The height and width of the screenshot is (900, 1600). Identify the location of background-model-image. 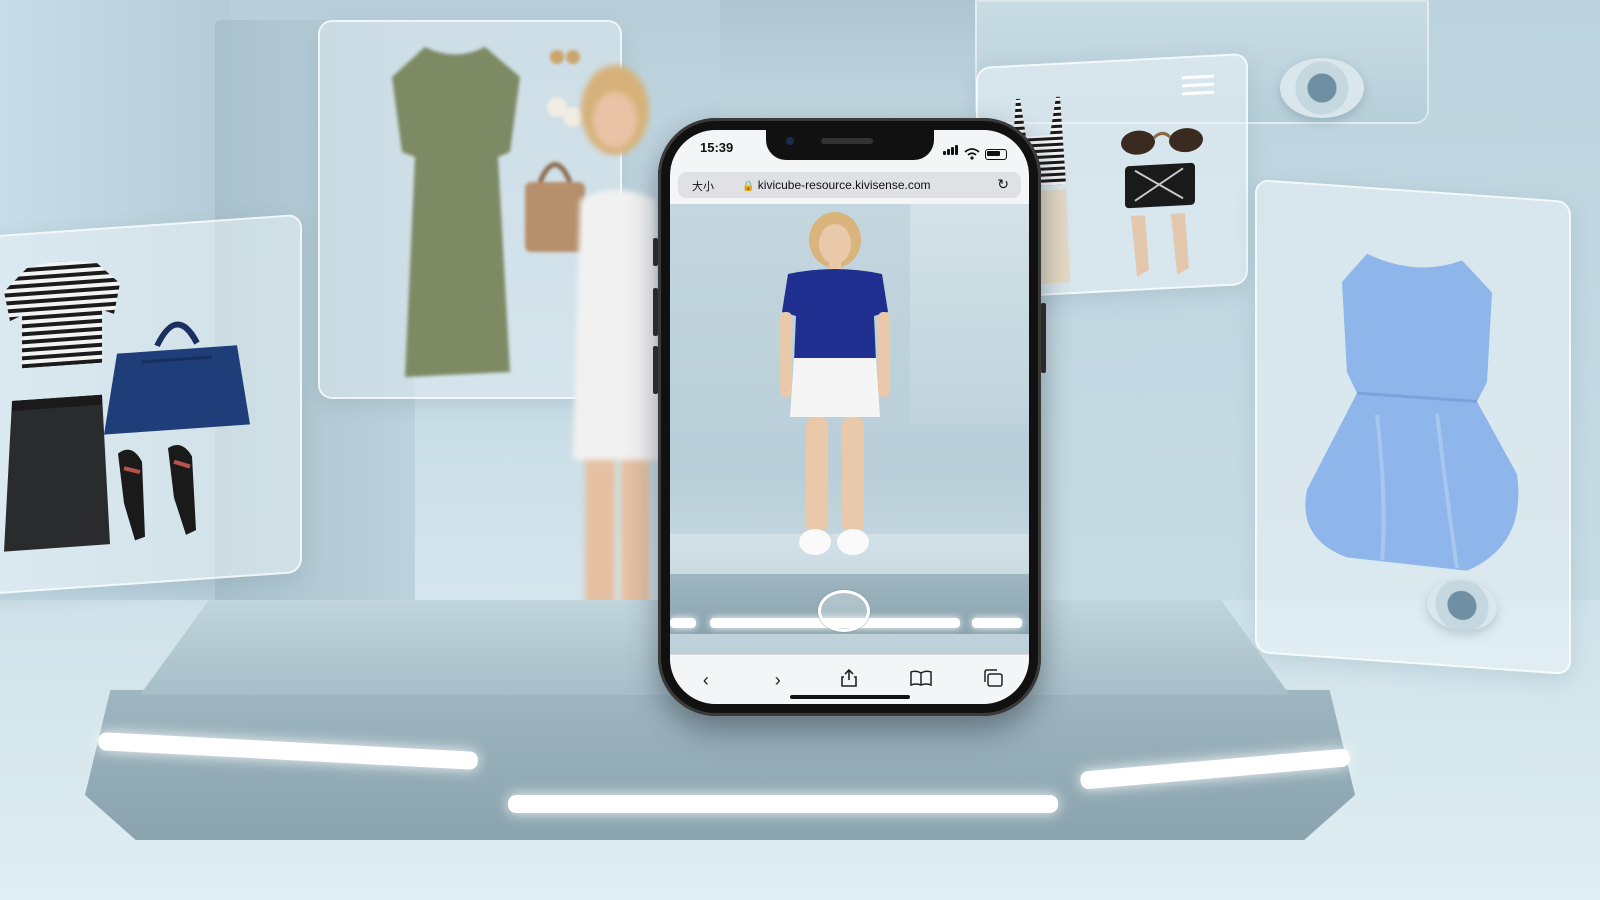
(617, 361).